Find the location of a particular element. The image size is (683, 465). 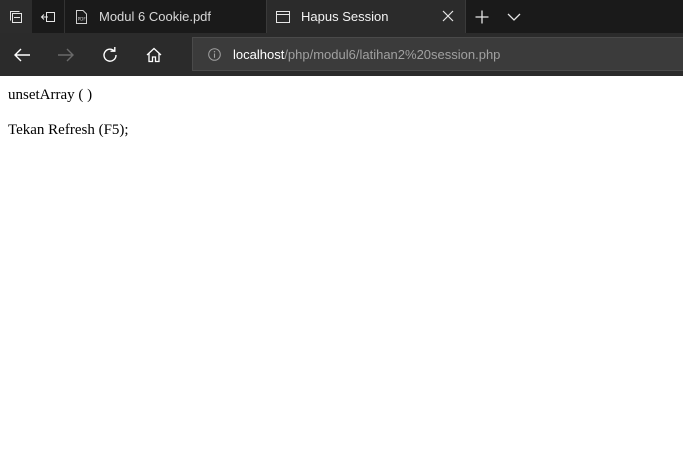

pdf-icon: PDF is located at coordinates (81, 17).